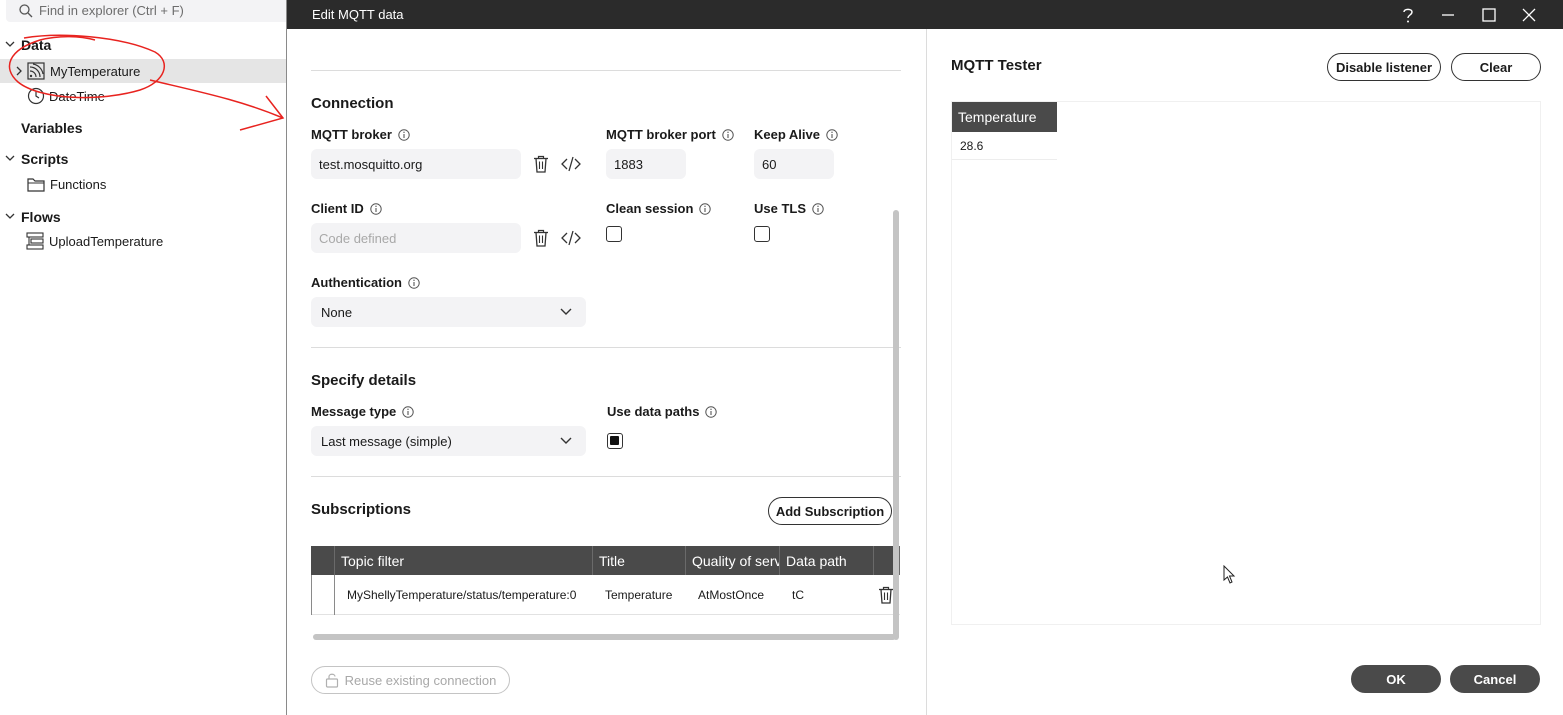 This screenshot has width=1563, height=715. I want to click on tree-item-label: UploadTemperature, so click(106, 241).